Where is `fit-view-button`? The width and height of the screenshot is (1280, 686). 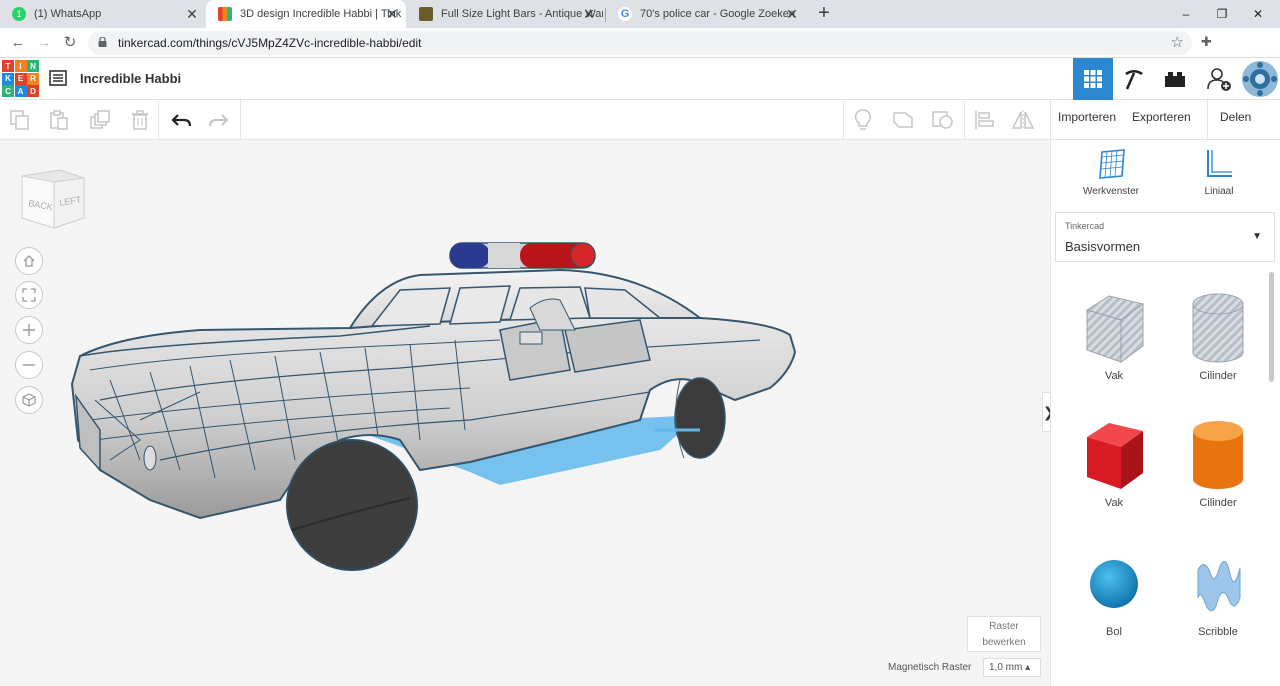
fit-view-button is located at coordinates (29, 295).